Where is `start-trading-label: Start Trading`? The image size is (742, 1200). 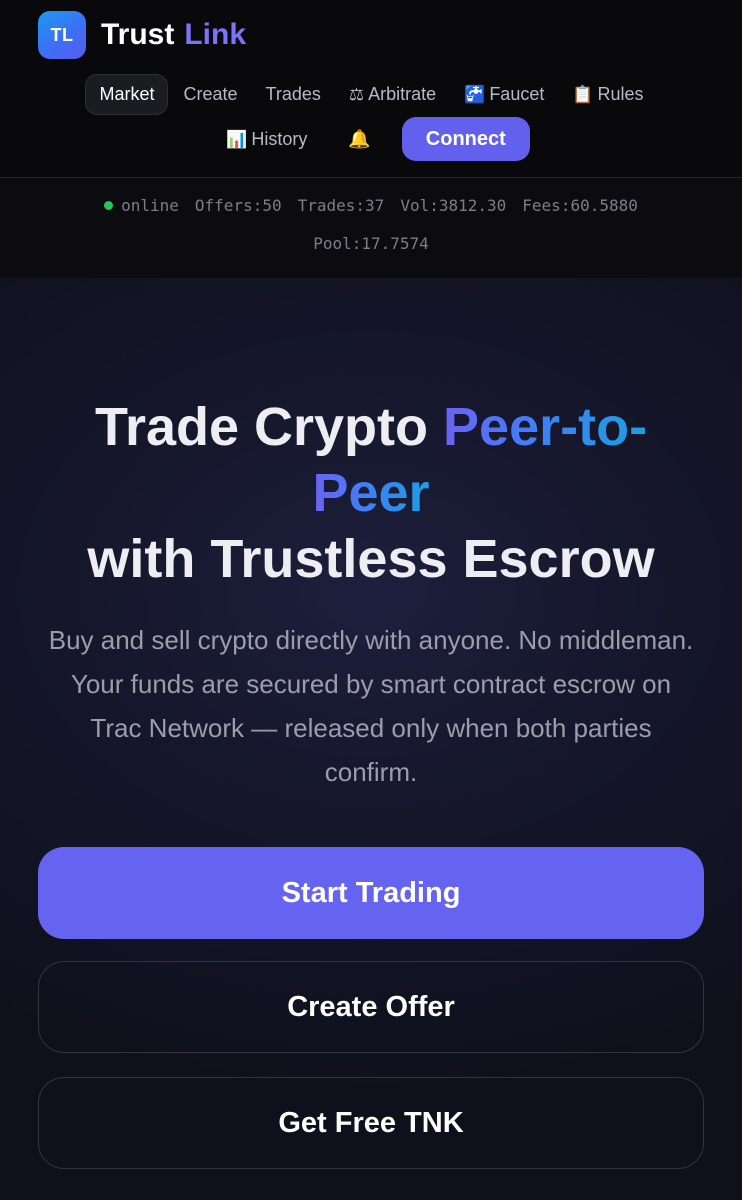 start-trading-label: Start Trading is located at coordinates (371, 892).